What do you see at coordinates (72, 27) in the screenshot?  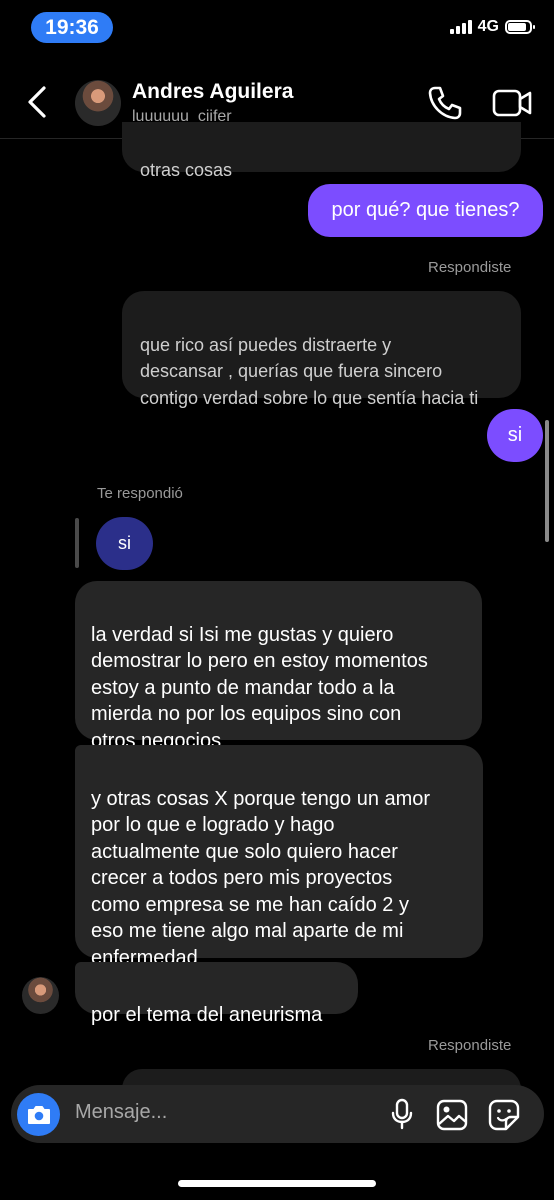 I see `status-time: 19:36` at bounding box center [72, 27].